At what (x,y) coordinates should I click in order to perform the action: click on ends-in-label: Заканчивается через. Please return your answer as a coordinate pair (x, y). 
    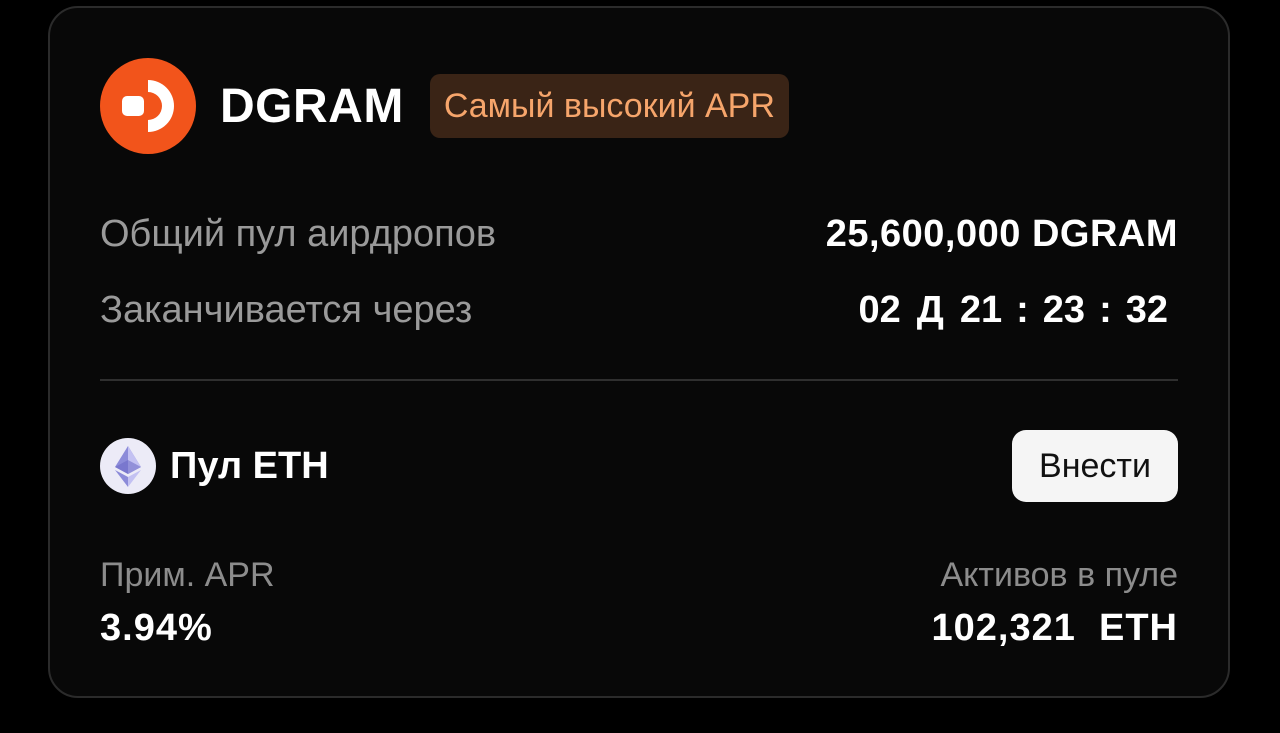
    Looking at the image, I should click on (286, 309).